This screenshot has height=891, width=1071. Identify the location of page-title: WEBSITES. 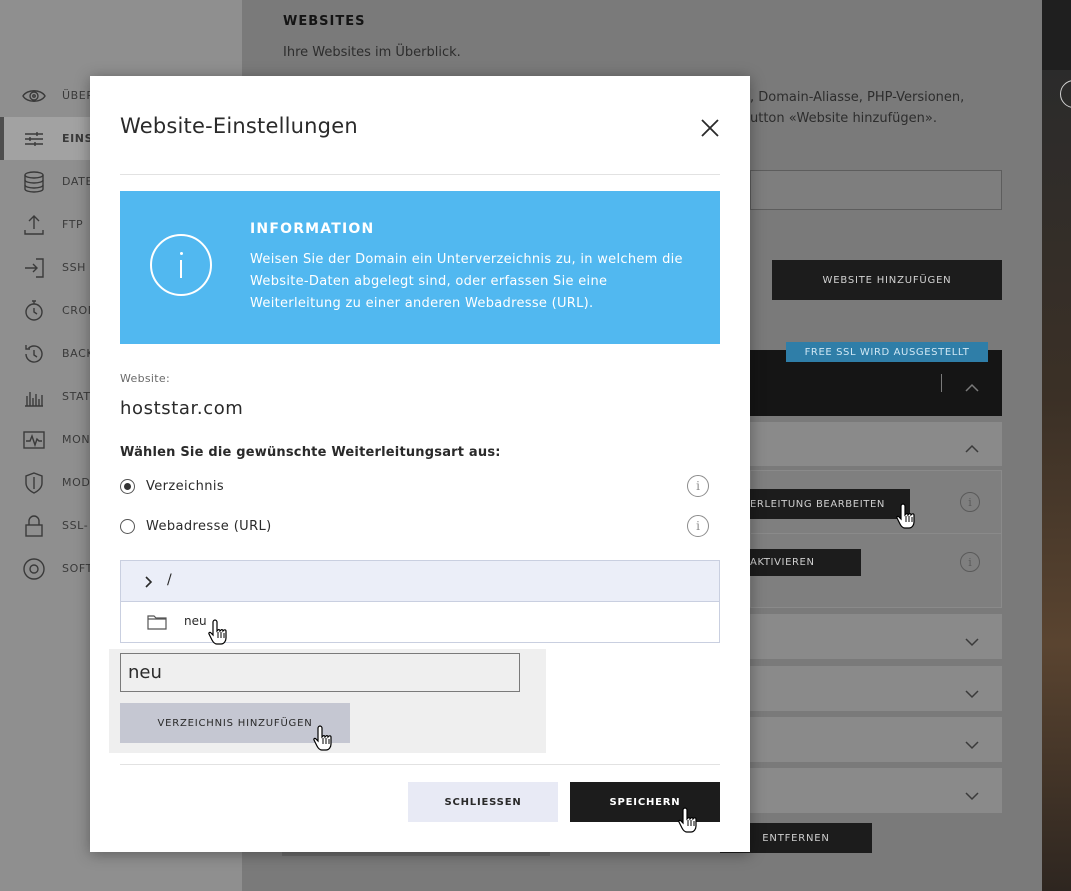
(324, 21).